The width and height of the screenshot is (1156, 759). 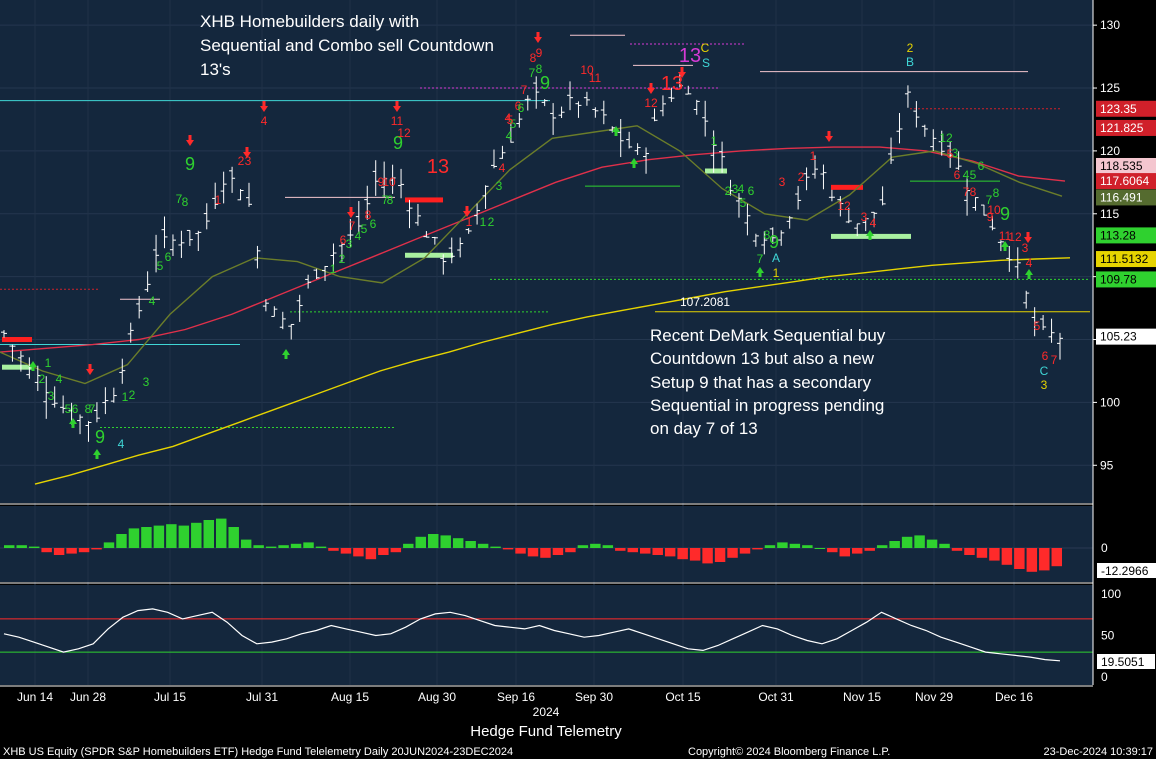 I want to click on price-tick-label: 120, so click(x=1110, y=151).